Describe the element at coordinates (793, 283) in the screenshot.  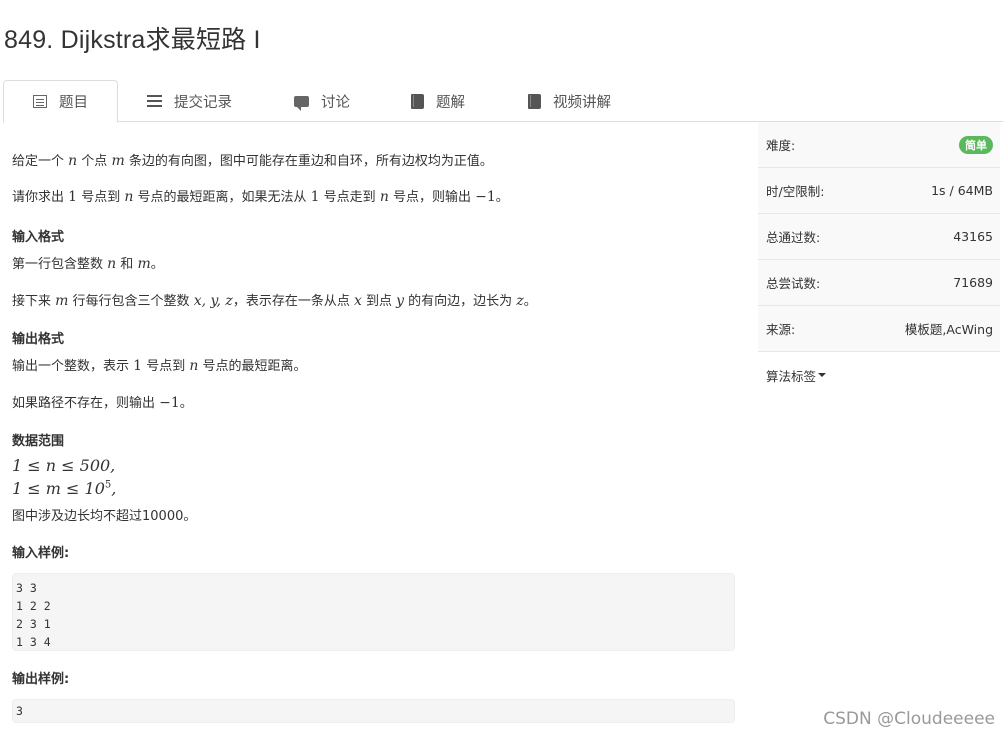
I see `tried-label: 总尝试数:` at that location.